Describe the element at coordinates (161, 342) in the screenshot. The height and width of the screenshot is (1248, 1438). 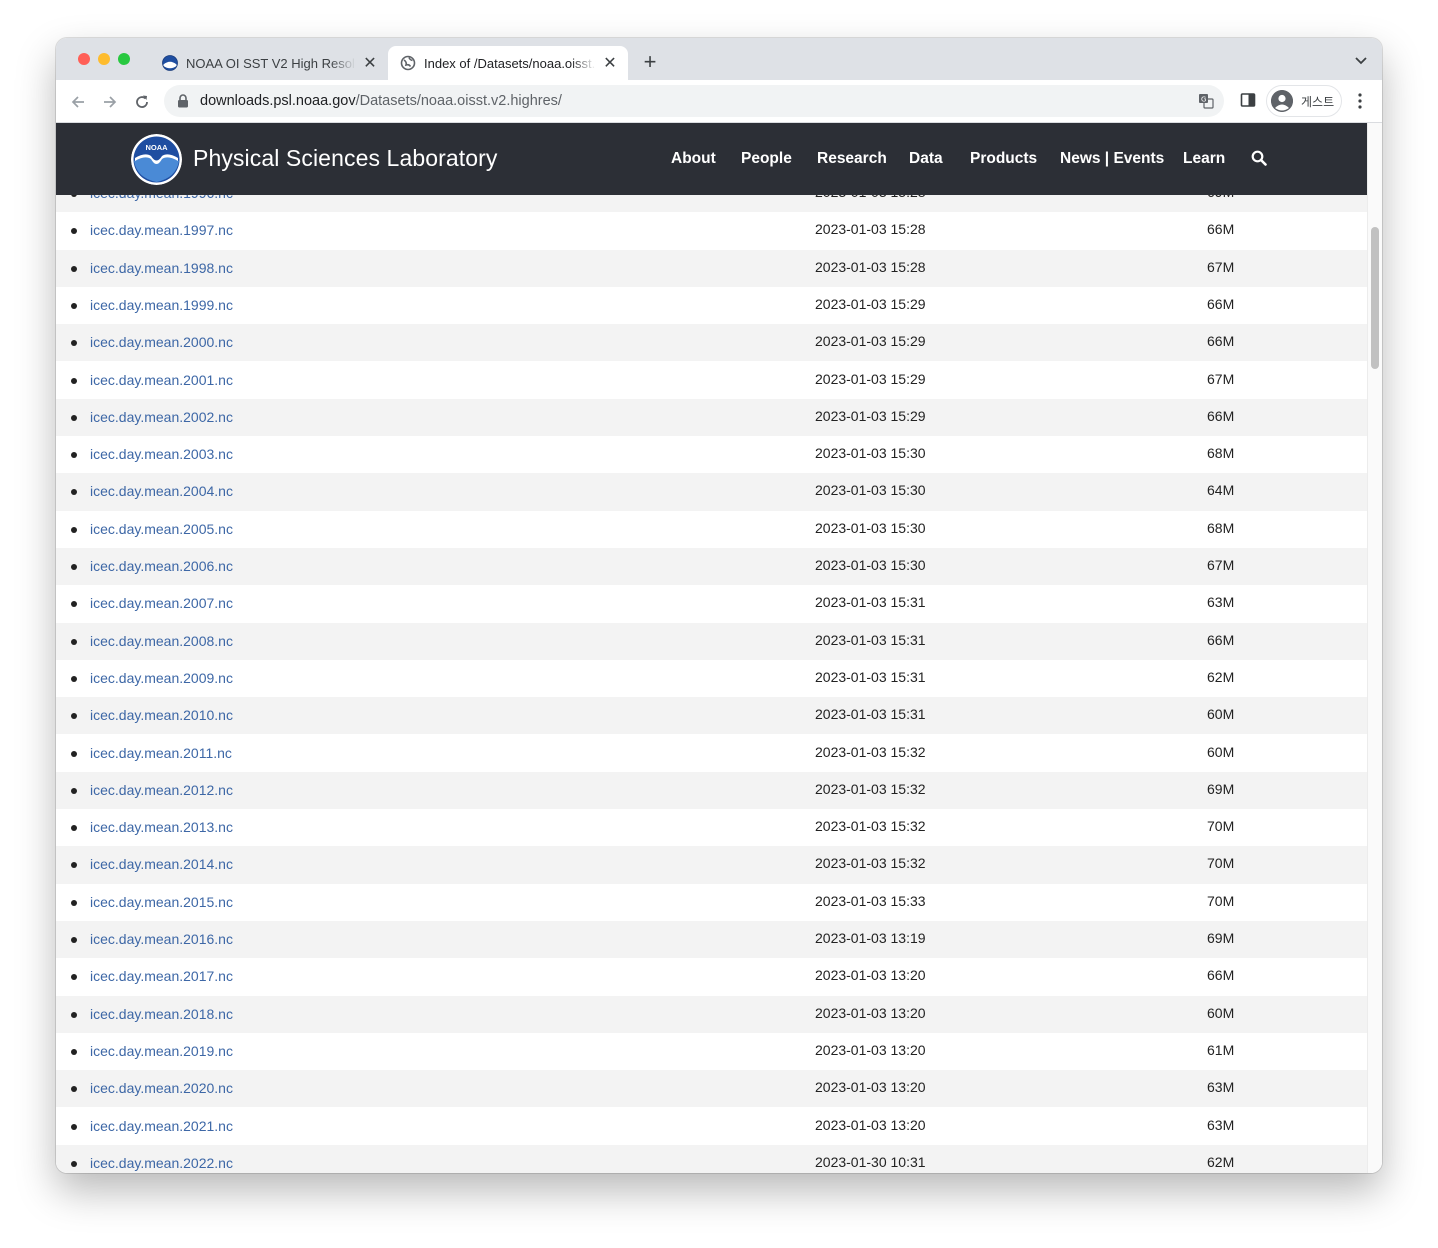
I see `file-link: icec.day.mean.2000.nc` at that location.